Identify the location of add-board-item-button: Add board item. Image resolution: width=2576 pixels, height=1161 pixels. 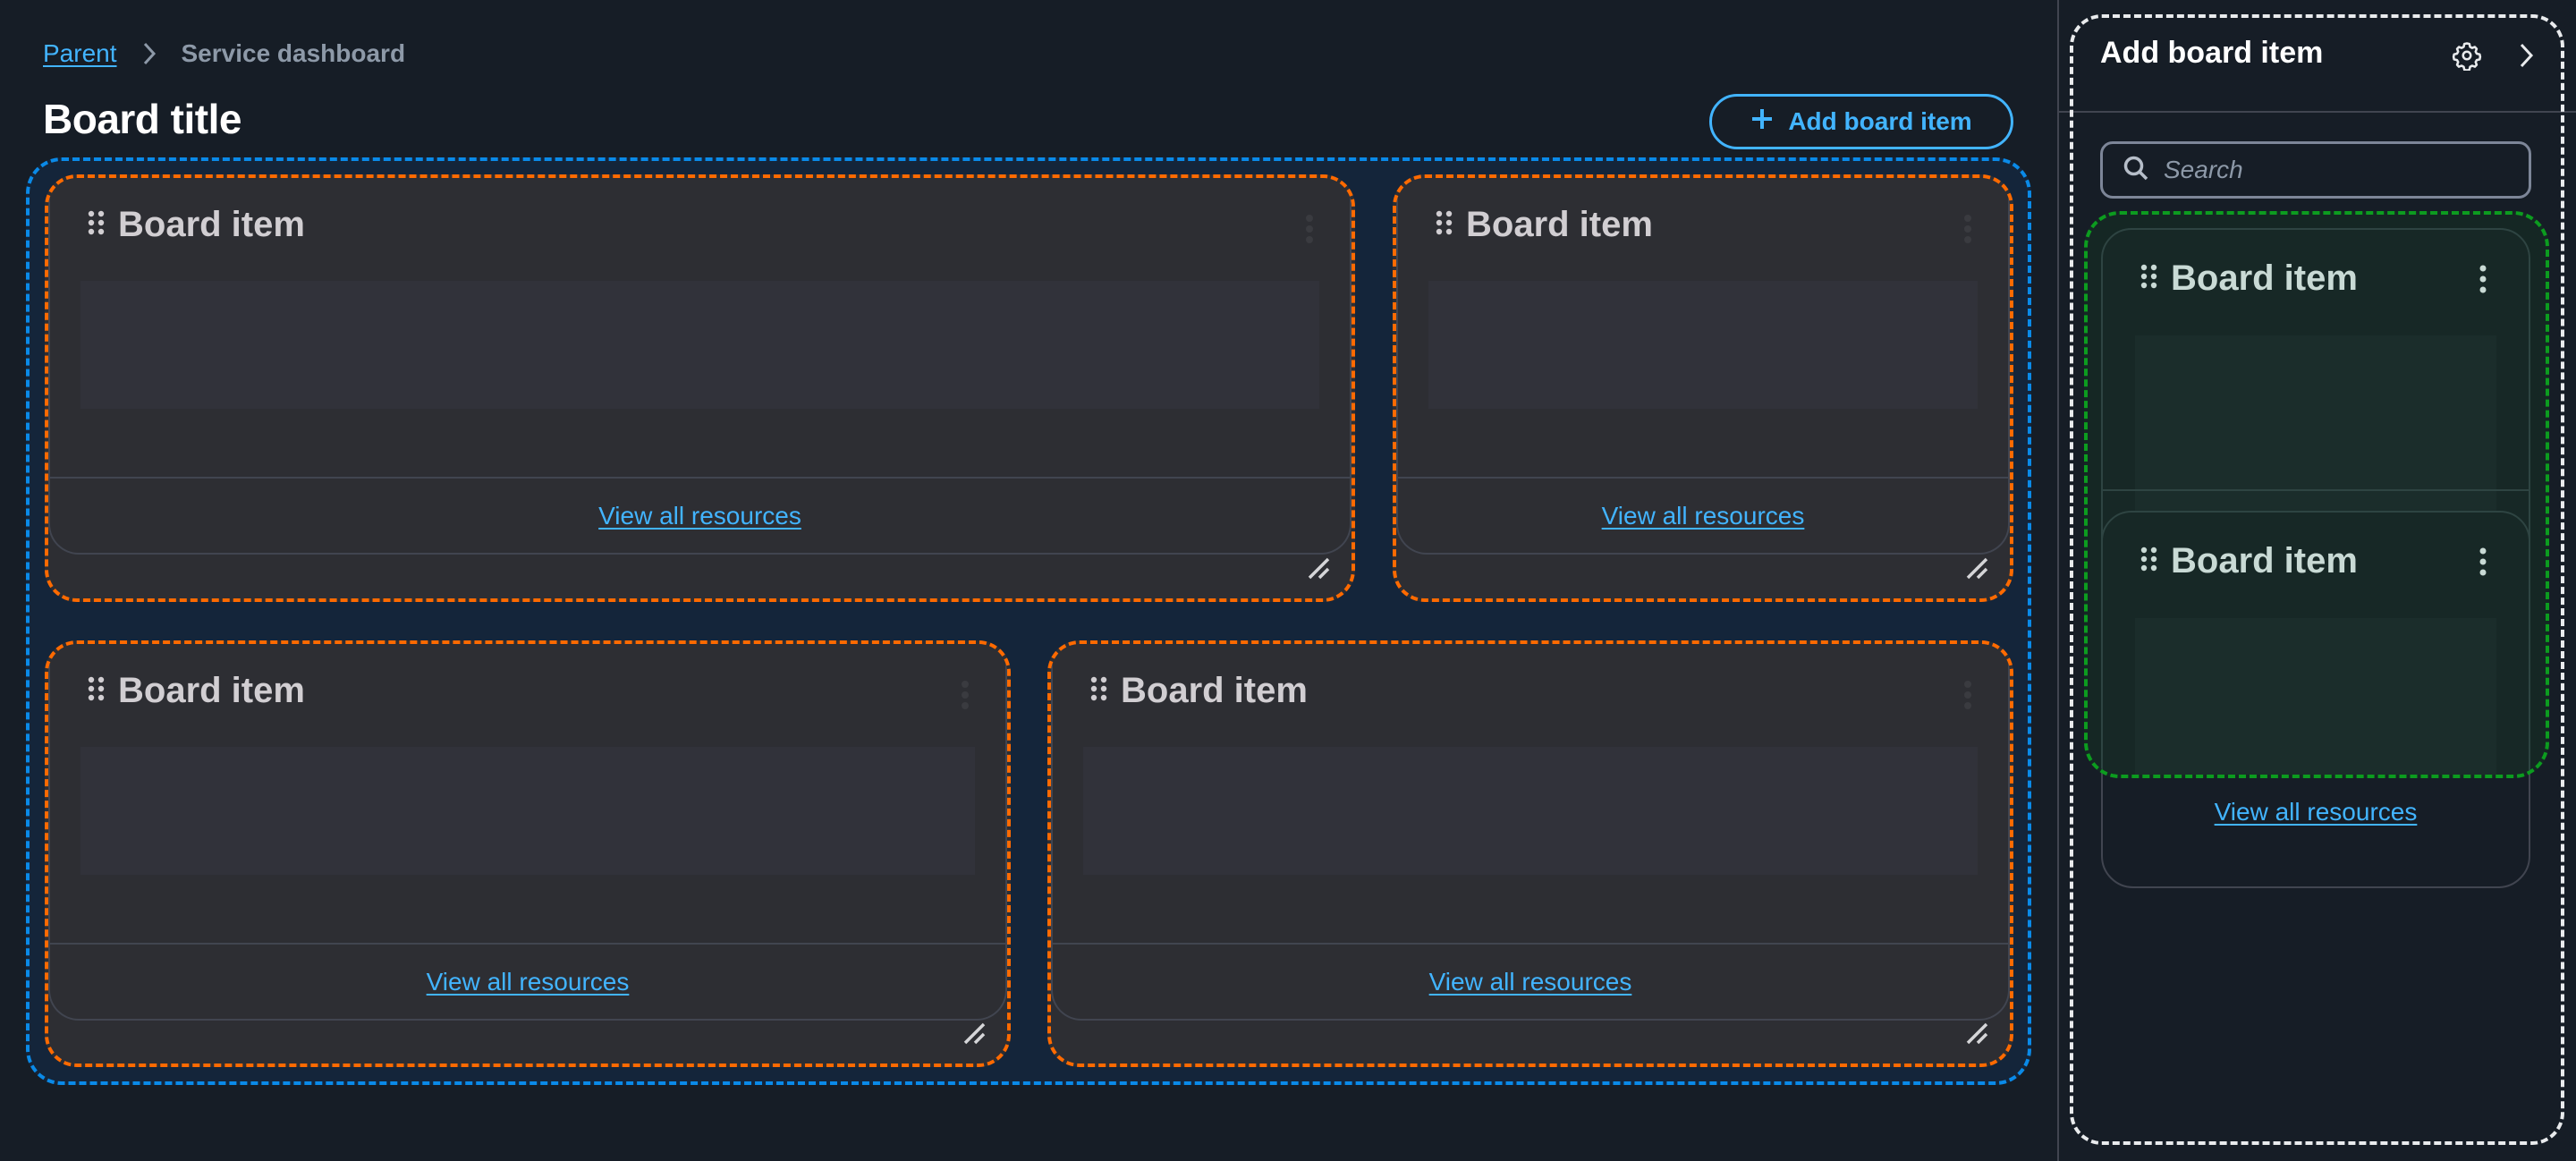
(1861, 121).